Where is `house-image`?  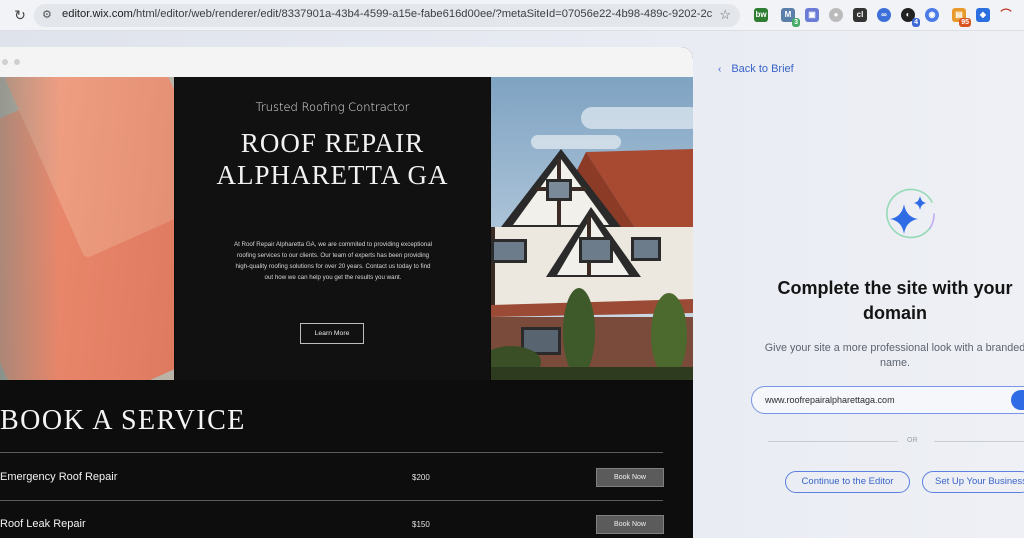
house-image is located at coordinates (592, 228).